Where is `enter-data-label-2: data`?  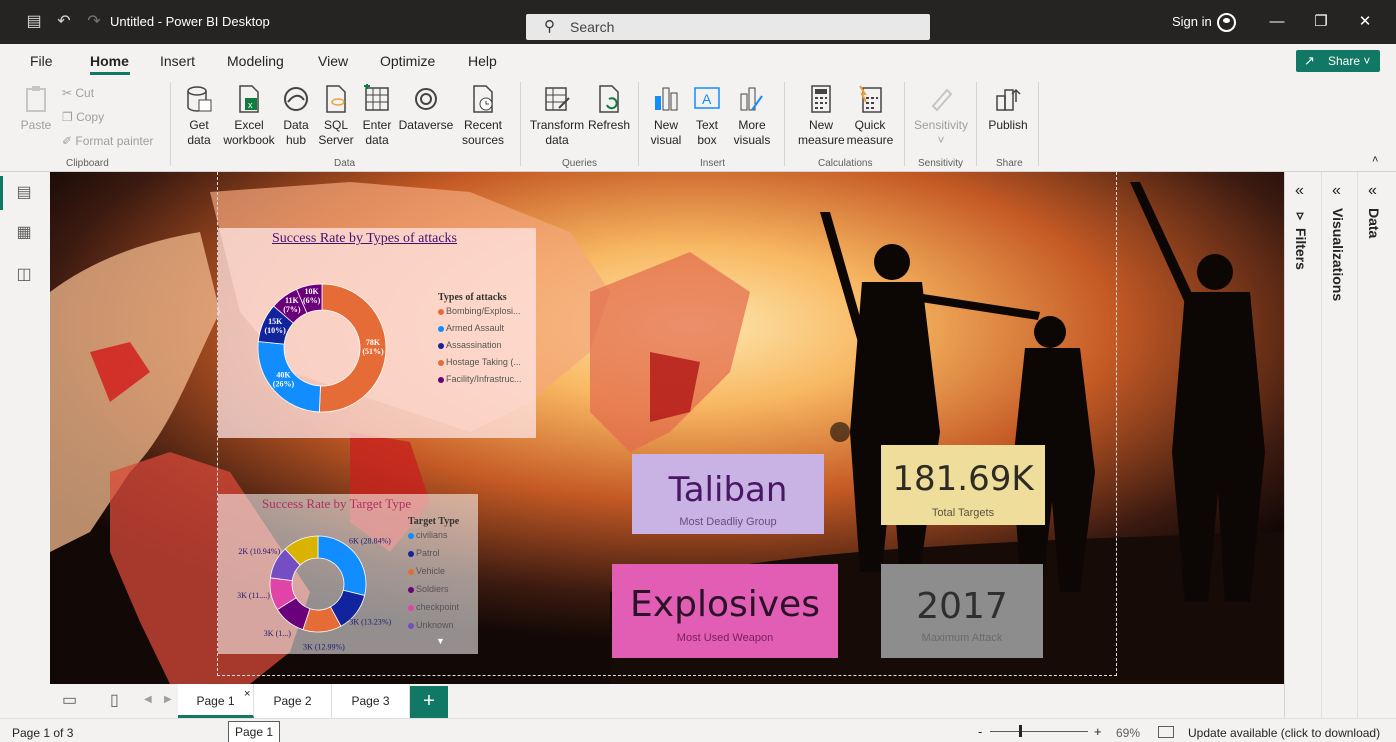
enter-data-label-2: data is located at coordinates (377, 140).